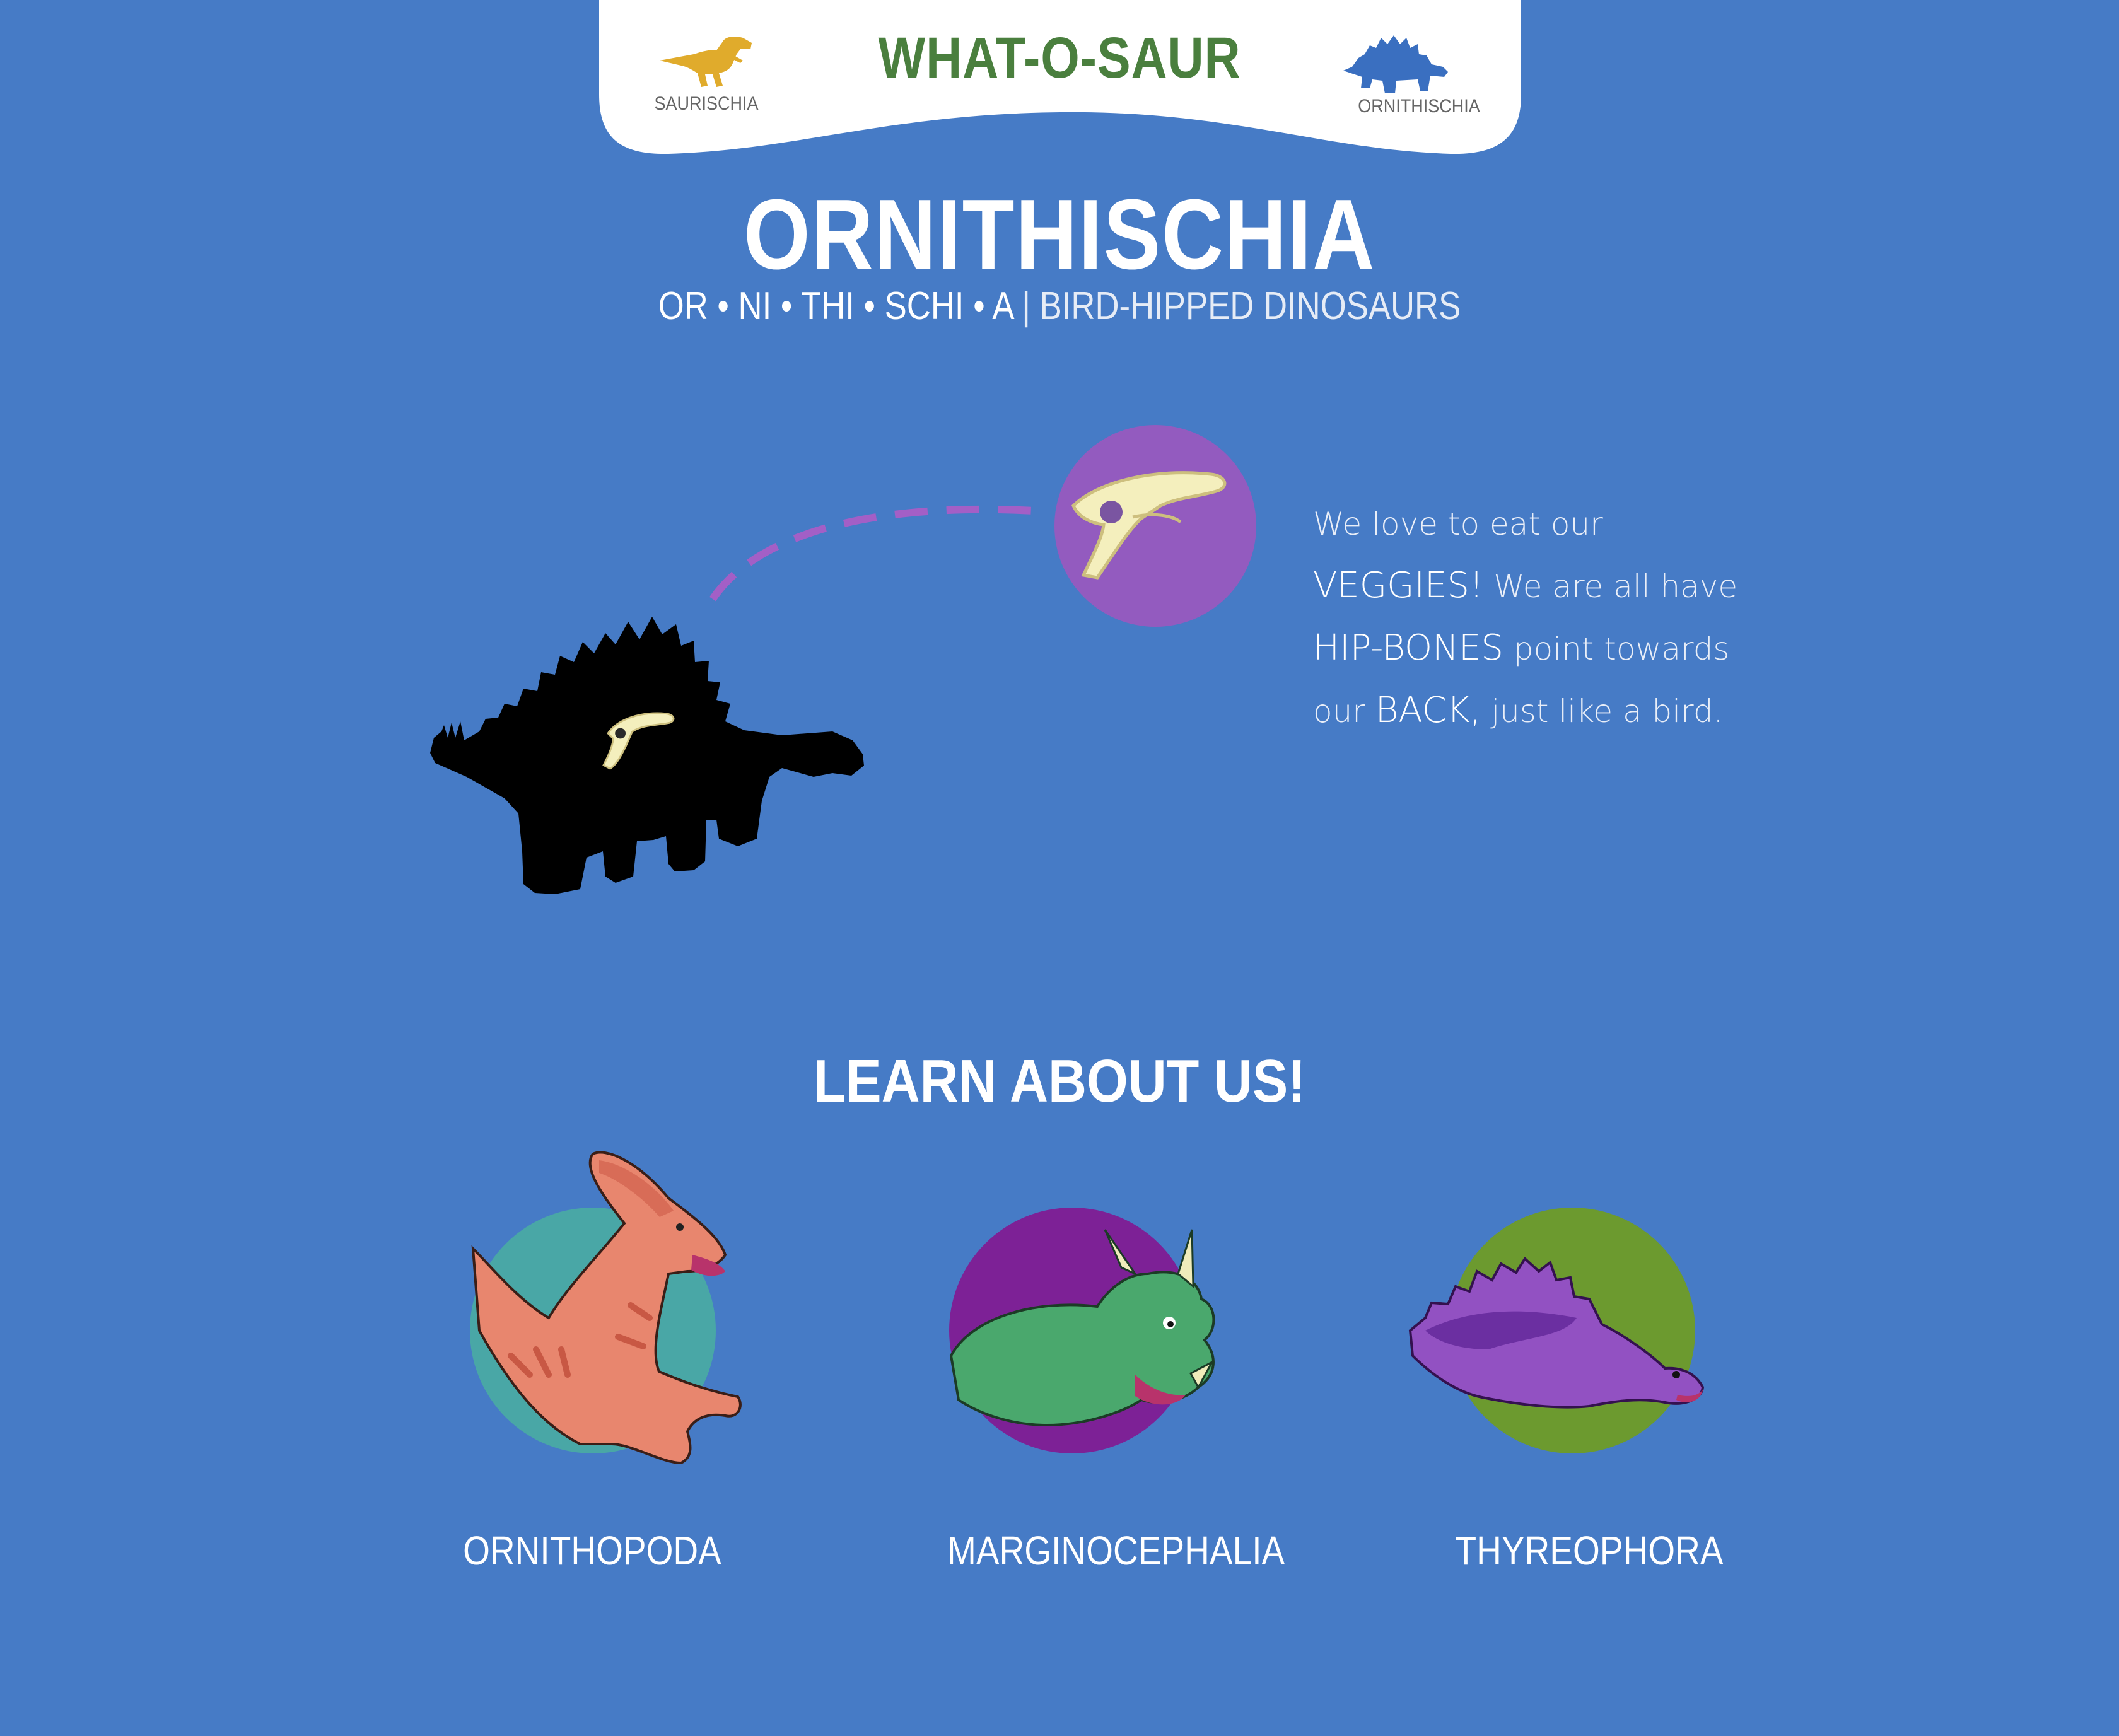 Image resolution: width=2119 pixels, height=1736 pixels. Describe the element at coordinates (1589, 1550) in the screenshot. I see `group-label-thyreophora: THYREOPHORA` at that location.